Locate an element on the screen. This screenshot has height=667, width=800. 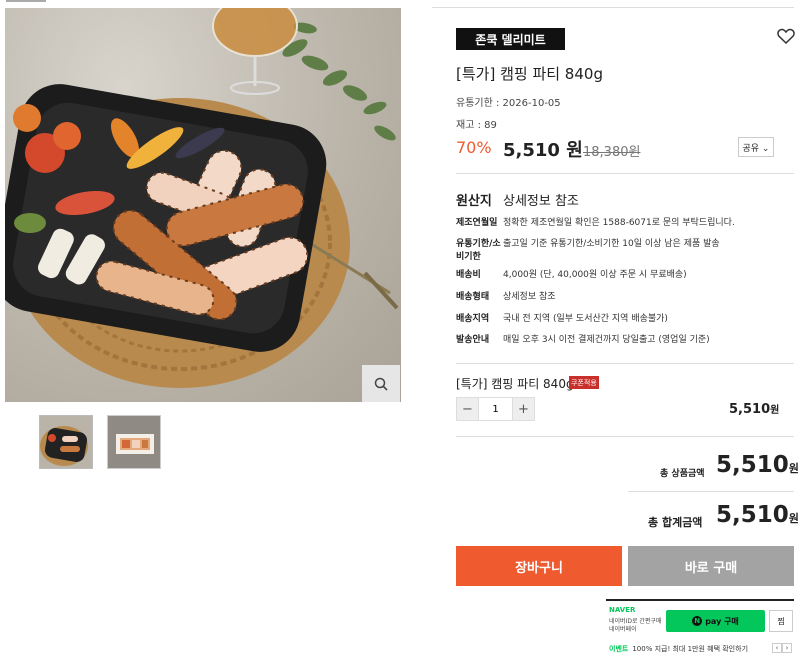
naver-logo: NAVER is located at coordinates (622, 610).